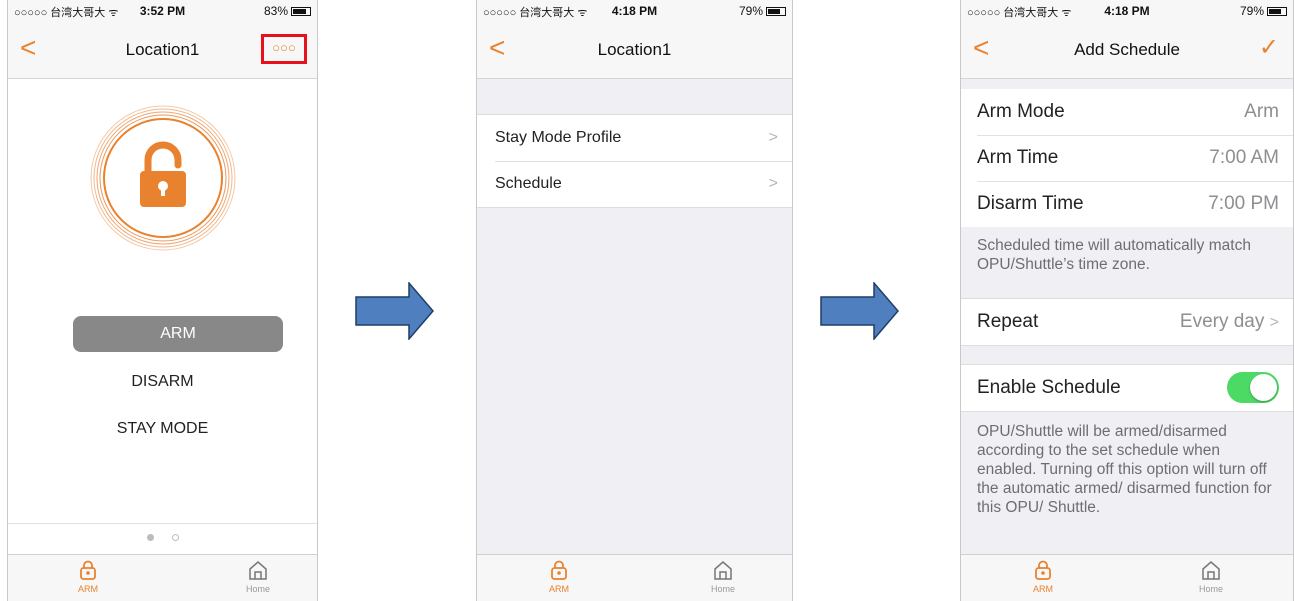 The width and height of the screenshot is (1294, 601). Describe the element at coordinates (175, 537) in the screenshot. I see `page-dot` at that location.